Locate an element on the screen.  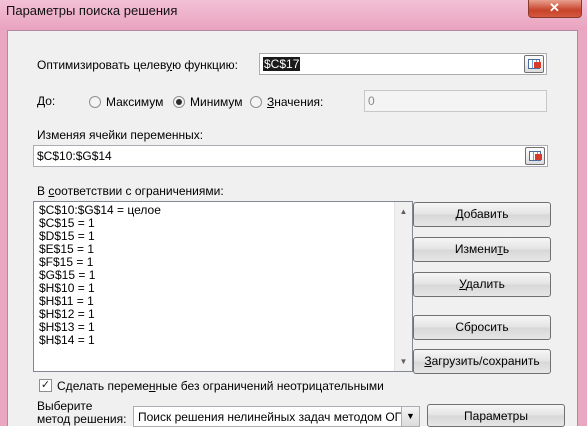
radio-min is located at coordinates (179, 102).